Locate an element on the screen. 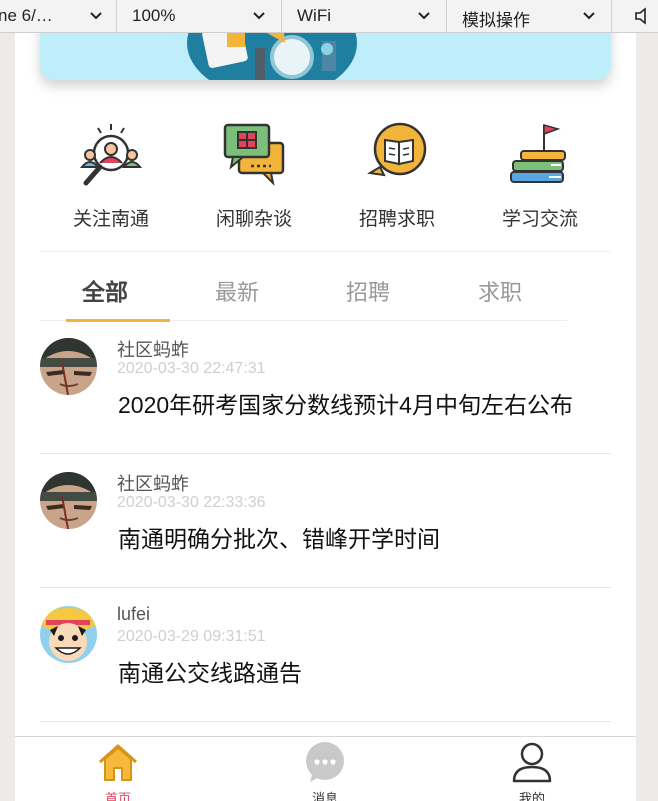 This screenshot has height=801, width=658. post-title: 南通明确分批次、错峰开学时间 is located at coordinates (279, 537).